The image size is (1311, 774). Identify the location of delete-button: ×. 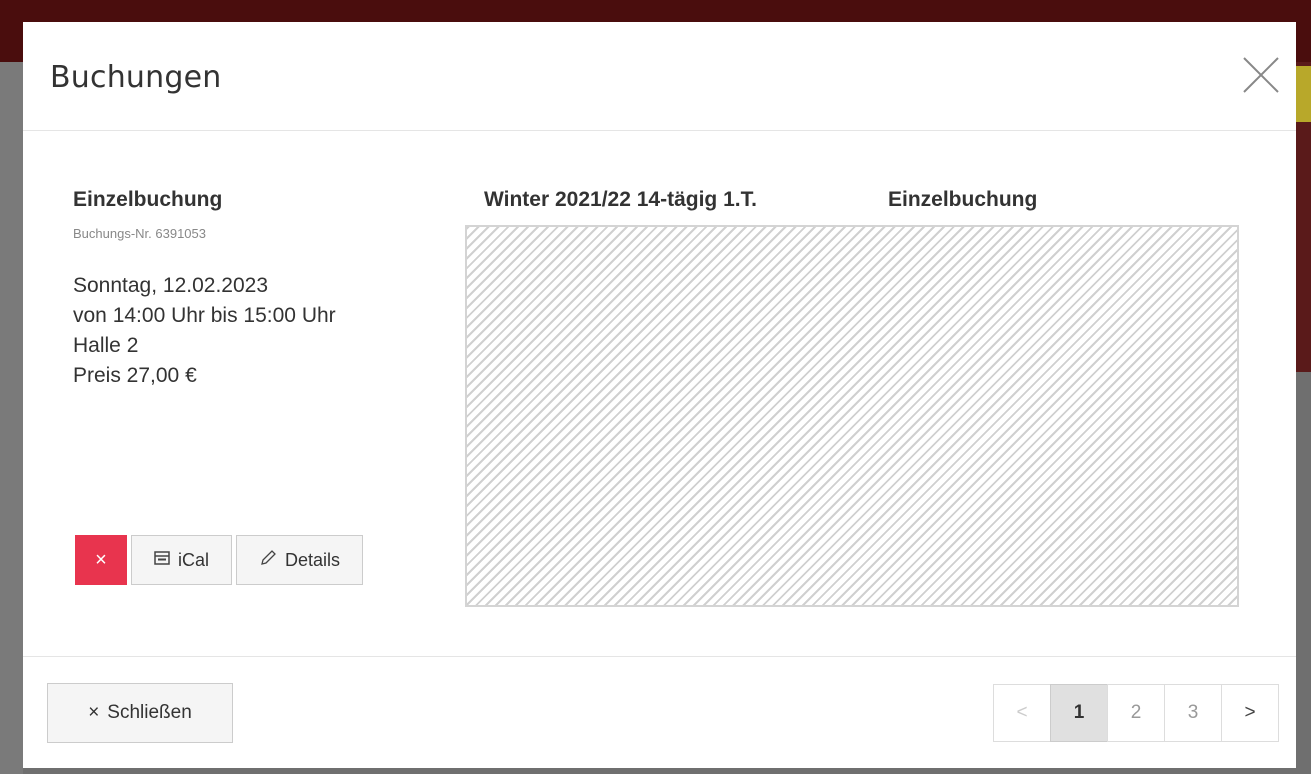
(101, 560).